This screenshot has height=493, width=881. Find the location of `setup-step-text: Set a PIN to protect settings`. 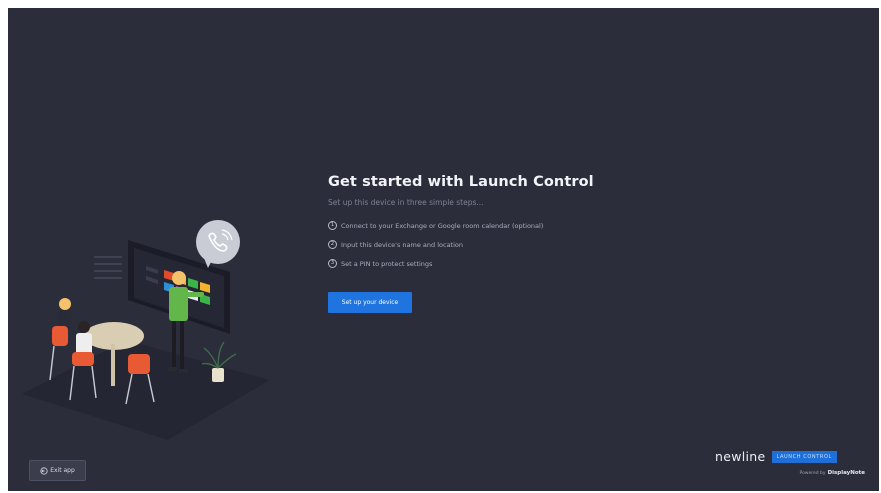

setup-step-text: Set a PIN to protect settings is located at coordinates (387, 263).